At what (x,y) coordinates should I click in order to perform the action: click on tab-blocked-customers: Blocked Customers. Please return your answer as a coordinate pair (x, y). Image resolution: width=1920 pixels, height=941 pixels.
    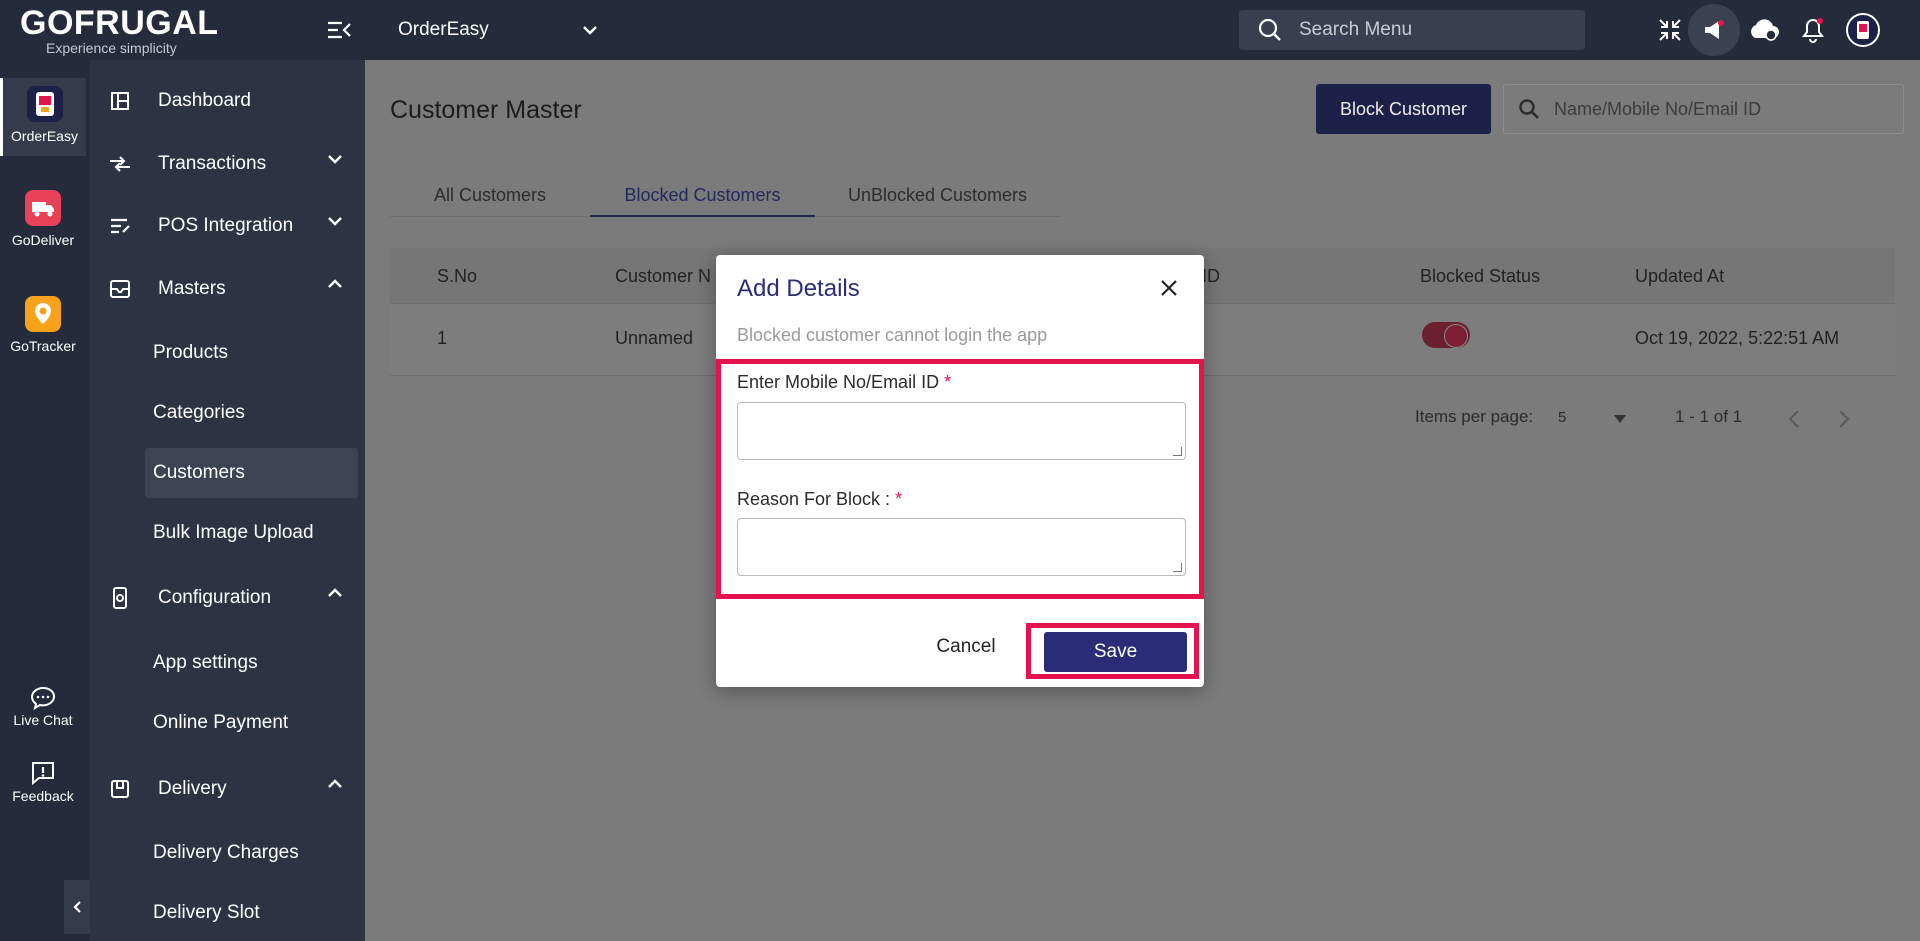
    Looking at the image, I should click on (702, 201).